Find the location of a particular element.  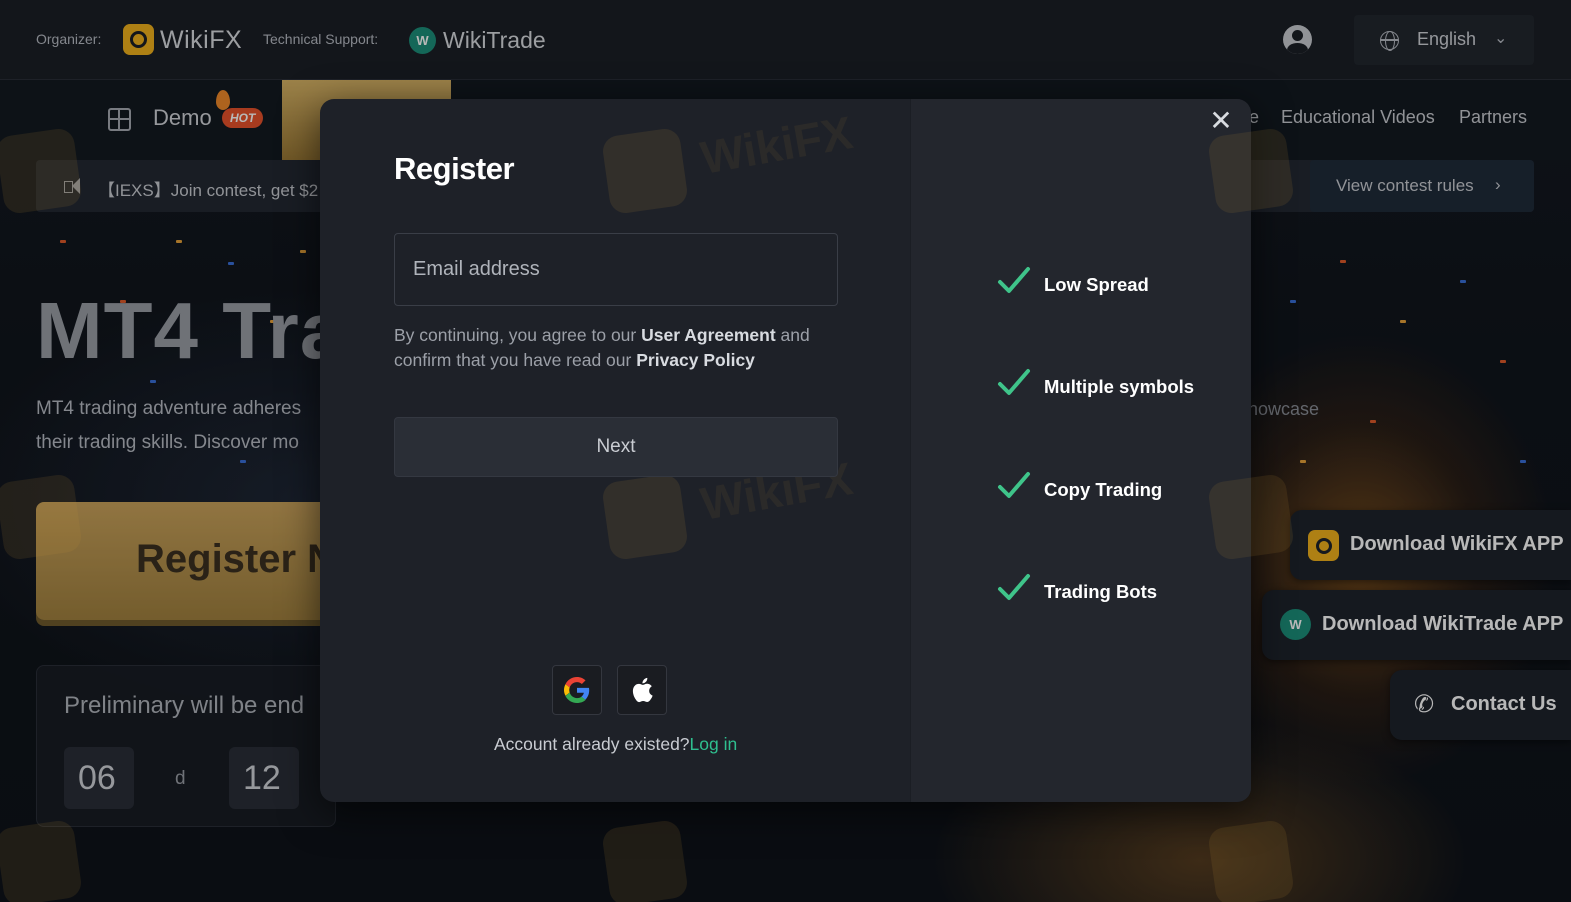

feature-label: Low Spread is located at coordinates (1096, 284).